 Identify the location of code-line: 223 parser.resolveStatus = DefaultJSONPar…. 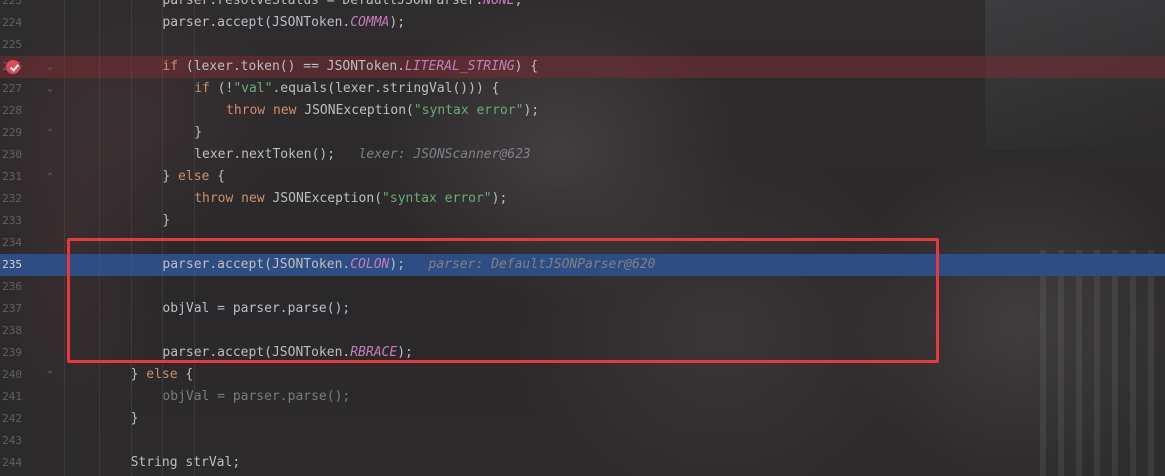
(582, 6).